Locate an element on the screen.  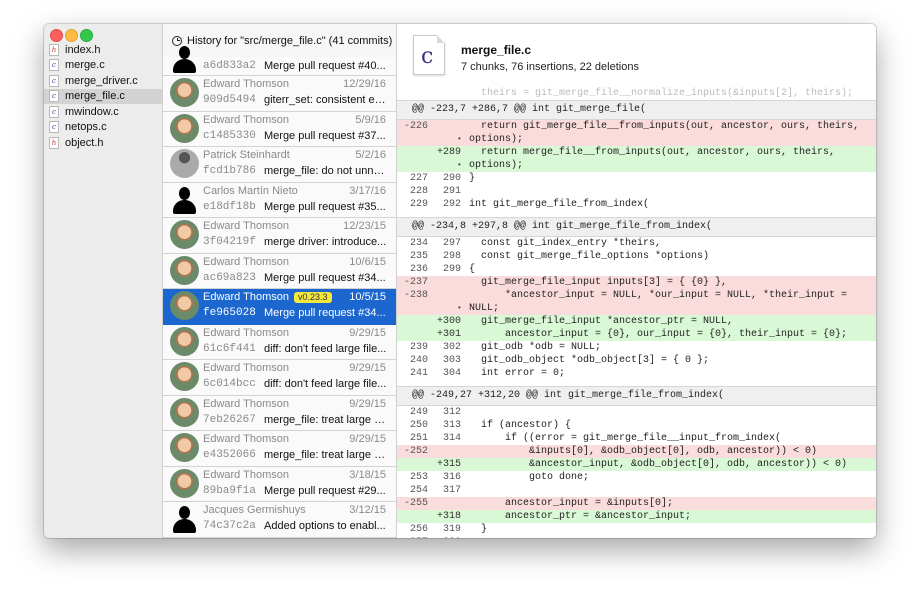
new-line-number: 313 is located at coordinates (451, 425).